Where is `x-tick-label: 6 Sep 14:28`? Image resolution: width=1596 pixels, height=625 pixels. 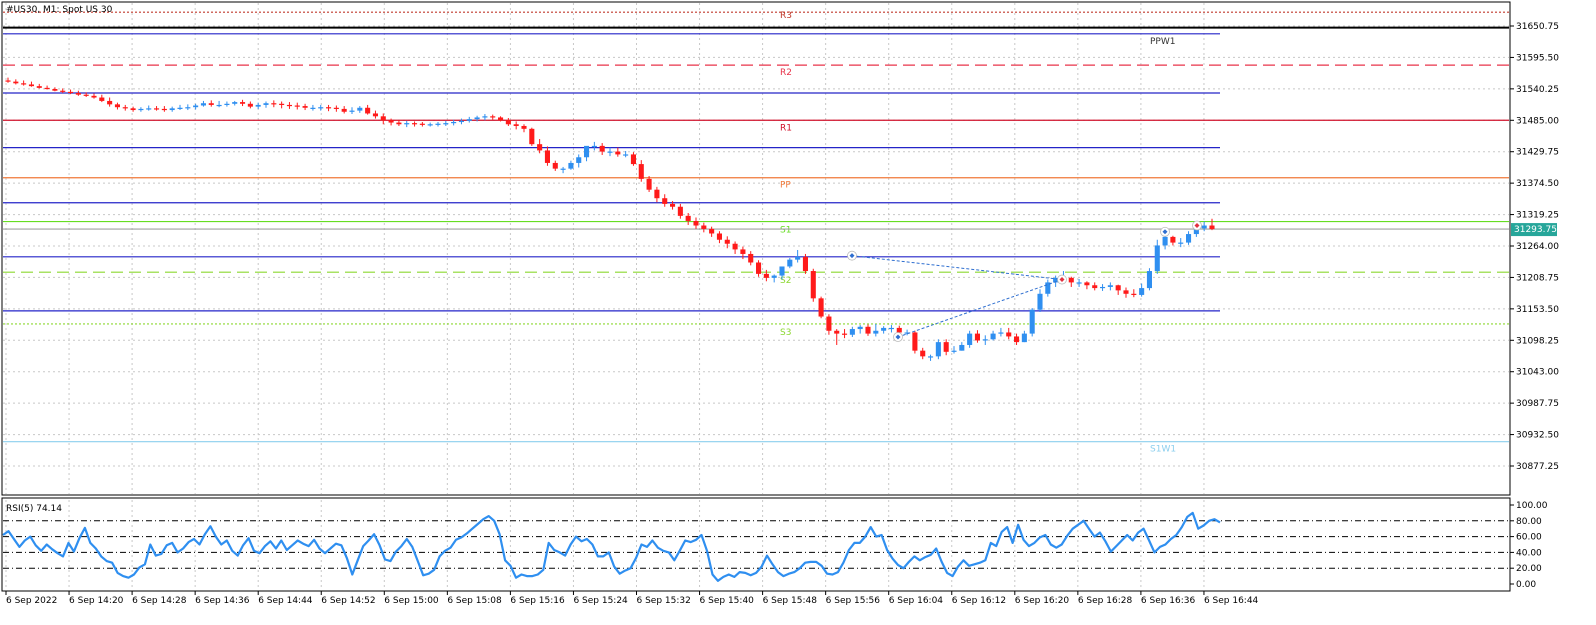
x-tick-label: 6 Sep 14:28 is located at coordinates (159, 601).